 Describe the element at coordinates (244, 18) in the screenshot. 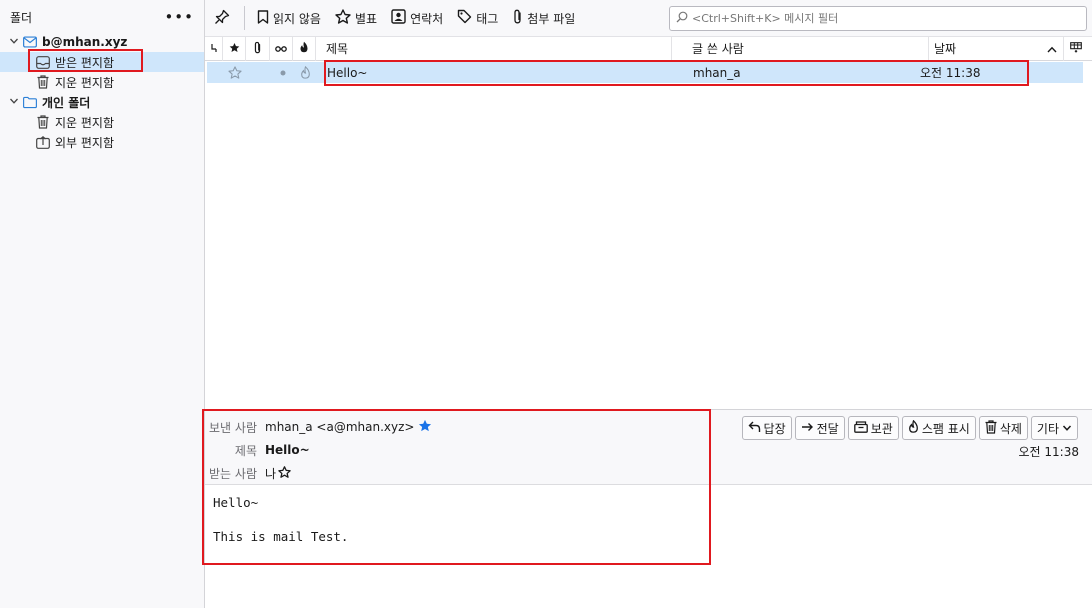

I see `toolbar-separator` at that location.